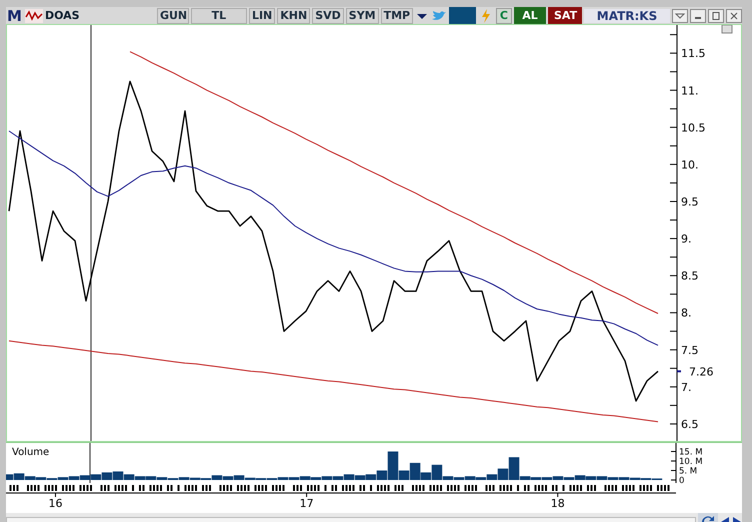 The height and width of the screenshot is (522, 752). Describe the element at coordinates (31, 452) in the screenshot. I see `volume-title: Volume` at that location.